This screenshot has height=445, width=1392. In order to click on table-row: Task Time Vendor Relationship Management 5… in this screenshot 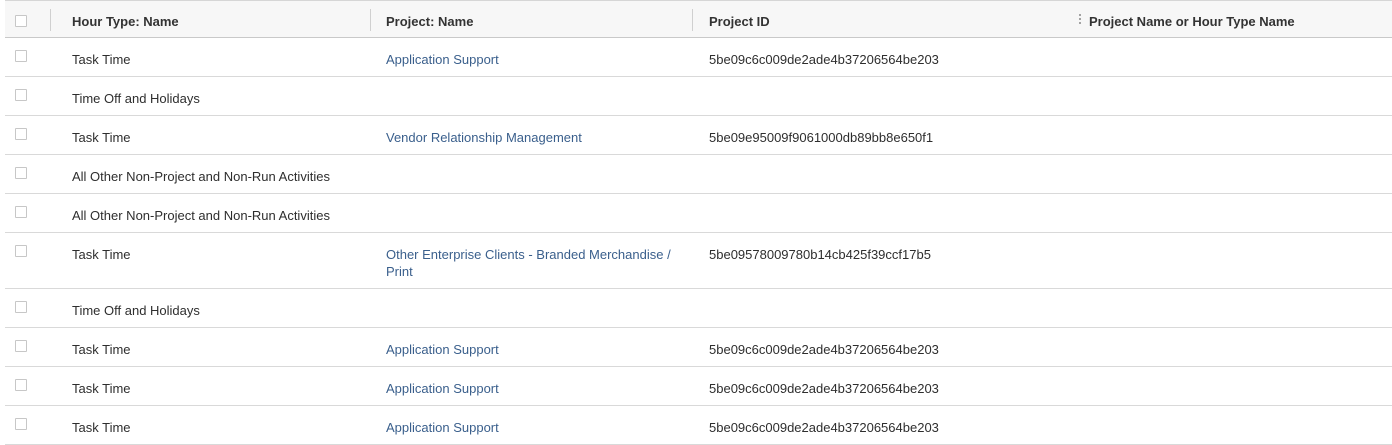, I will do `click(698, 135)`.